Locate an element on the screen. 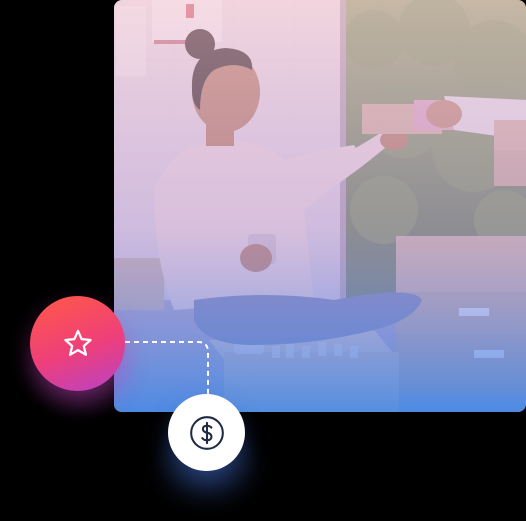 The height and width of the screenshot is (521, 526). dollar-icon is located at coordinates (206, 432).